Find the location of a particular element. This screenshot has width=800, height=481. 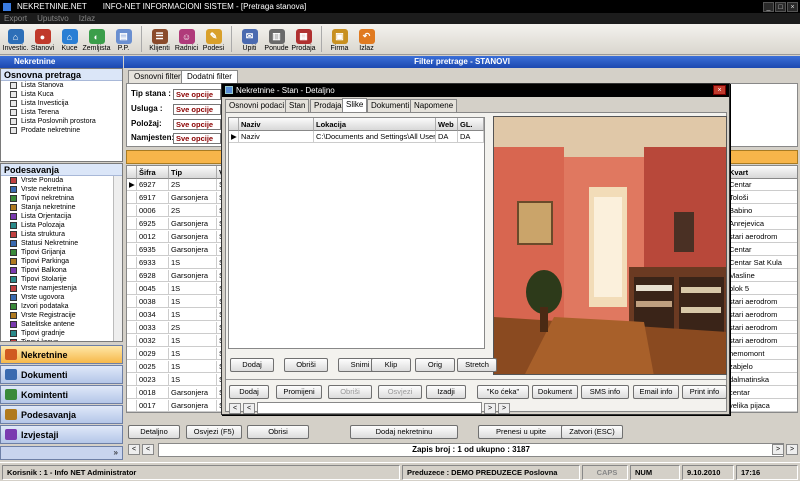

dialog-next-button: > is located at coordinates (490, 408).